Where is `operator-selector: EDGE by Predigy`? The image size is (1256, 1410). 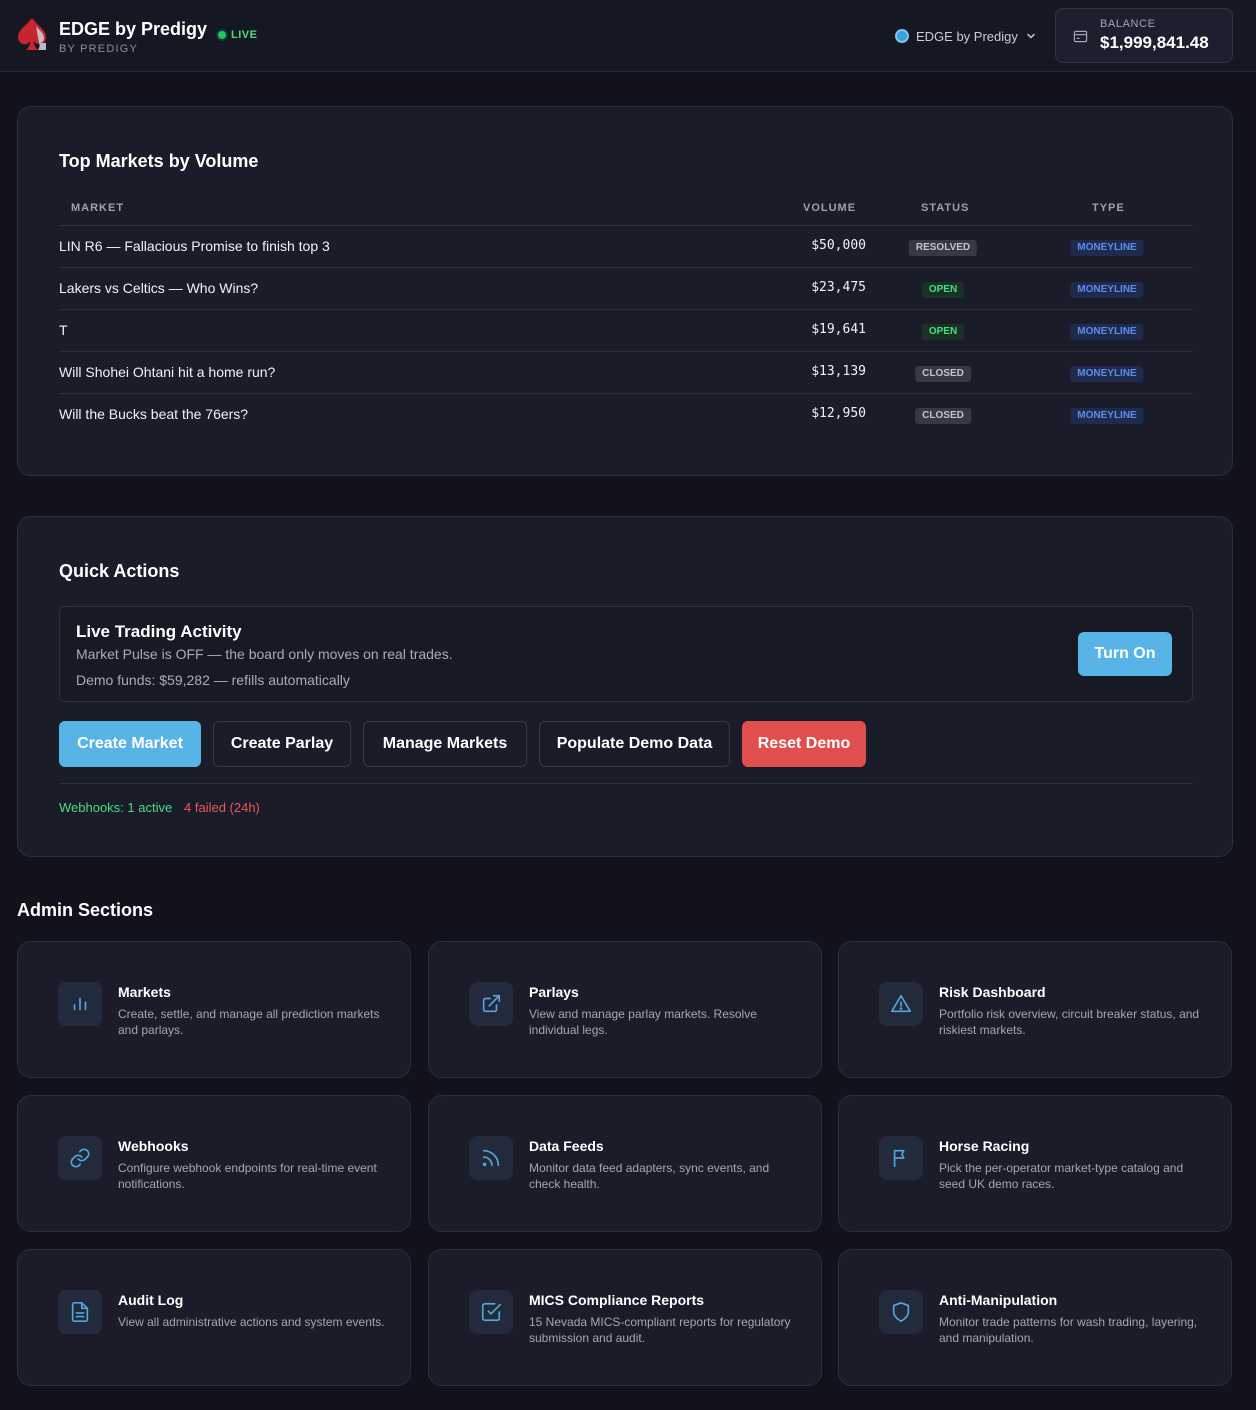 operator-selector: EDGE by Predigy is located at coordinates (966, 36).